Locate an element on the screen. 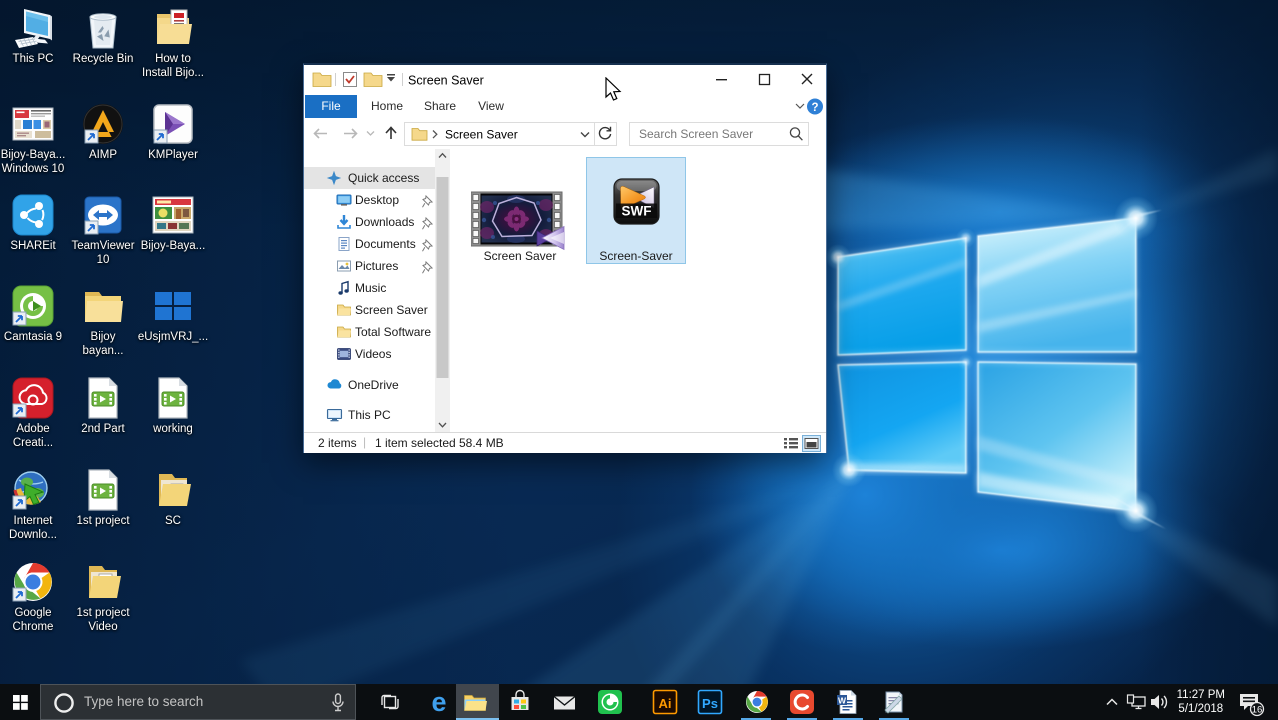 The image size is (1278, 720). svg-text: e is located at coordinates (438, 702).